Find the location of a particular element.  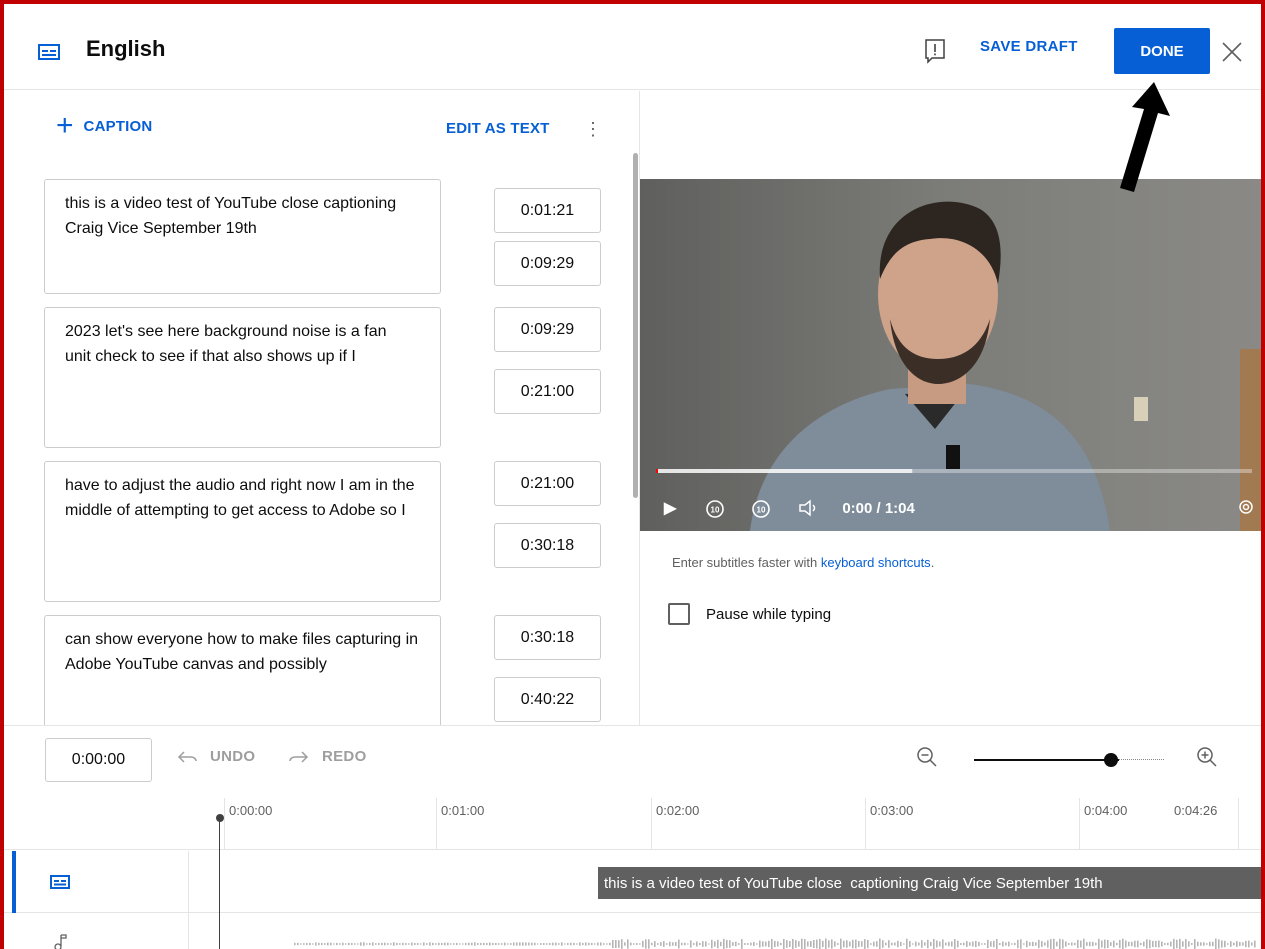

redo-button: REDO is located at coordinates (327, 756).